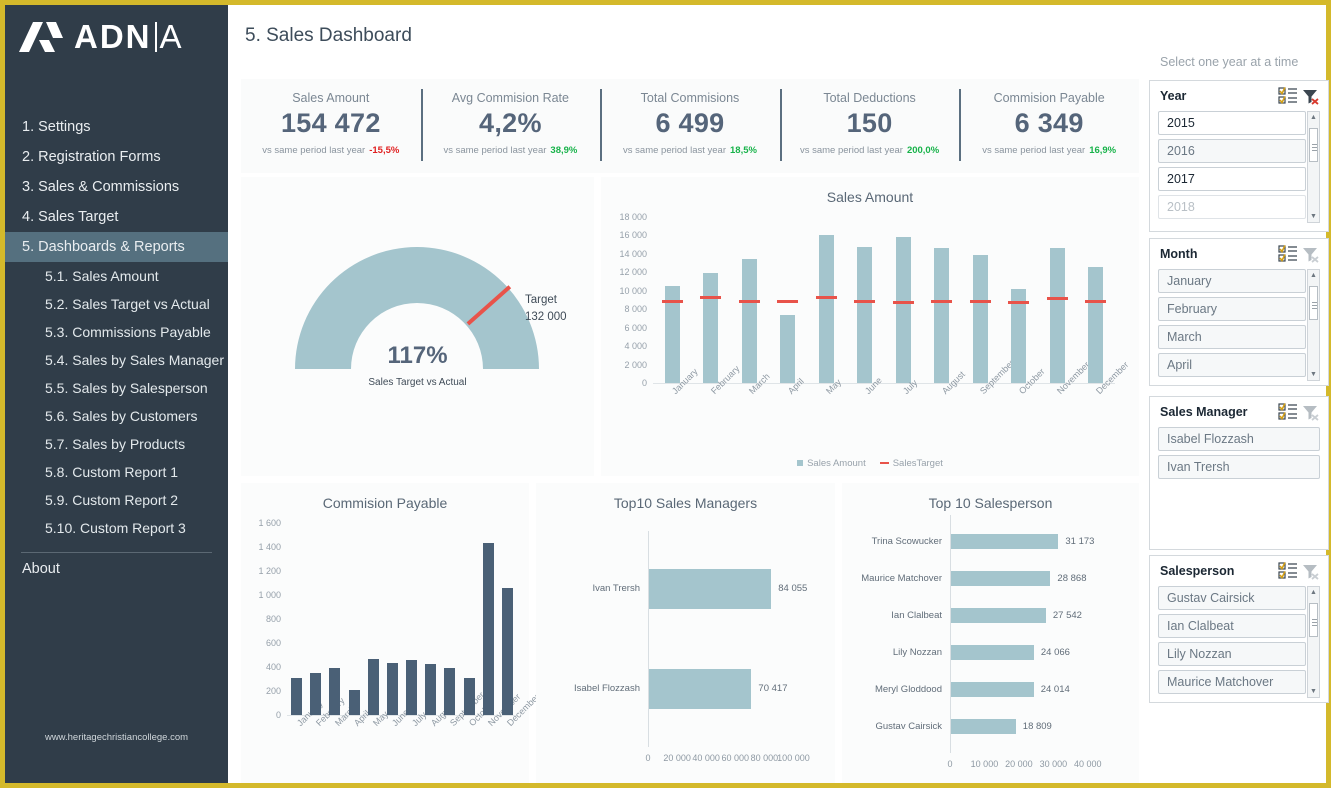  What do you see at coordinates (743, 150) in the screenshot?
I see `kpi-delta: 18,5%` at bounding box center [743, 150].